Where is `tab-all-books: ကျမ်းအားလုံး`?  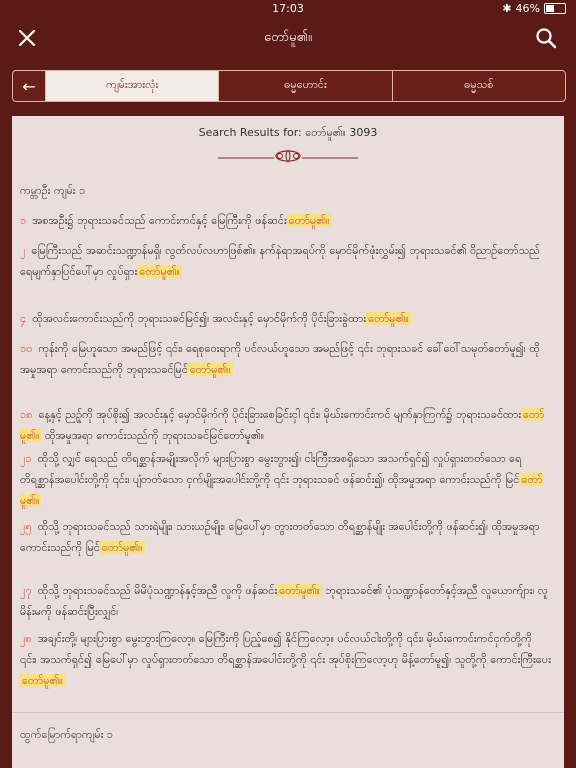
tab-all-books: ကျမ်းအားလုံး is located at coordinates (132, 86).